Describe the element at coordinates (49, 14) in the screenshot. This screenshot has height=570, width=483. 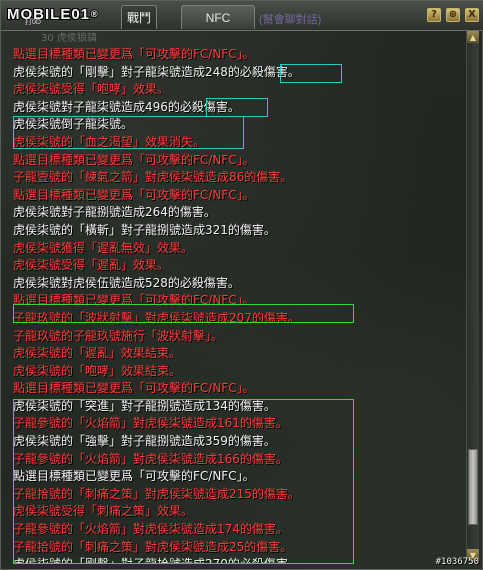
I see `logo-text: MOBILE01` at that location.